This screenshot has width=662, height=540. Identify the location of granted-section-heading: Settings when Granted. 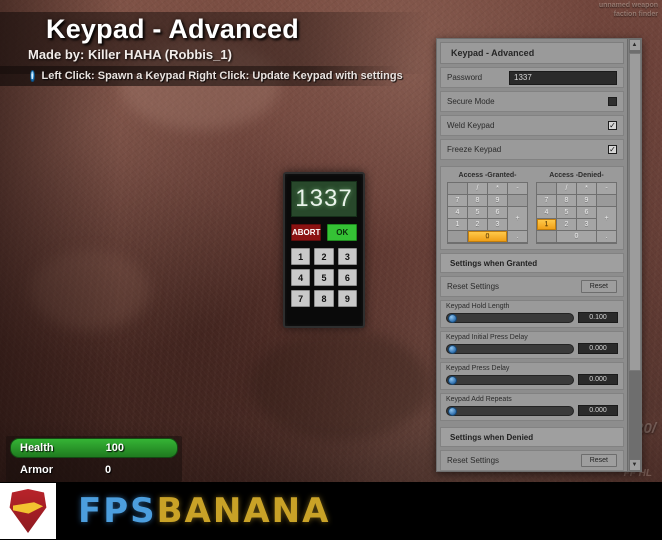
(532, 263).